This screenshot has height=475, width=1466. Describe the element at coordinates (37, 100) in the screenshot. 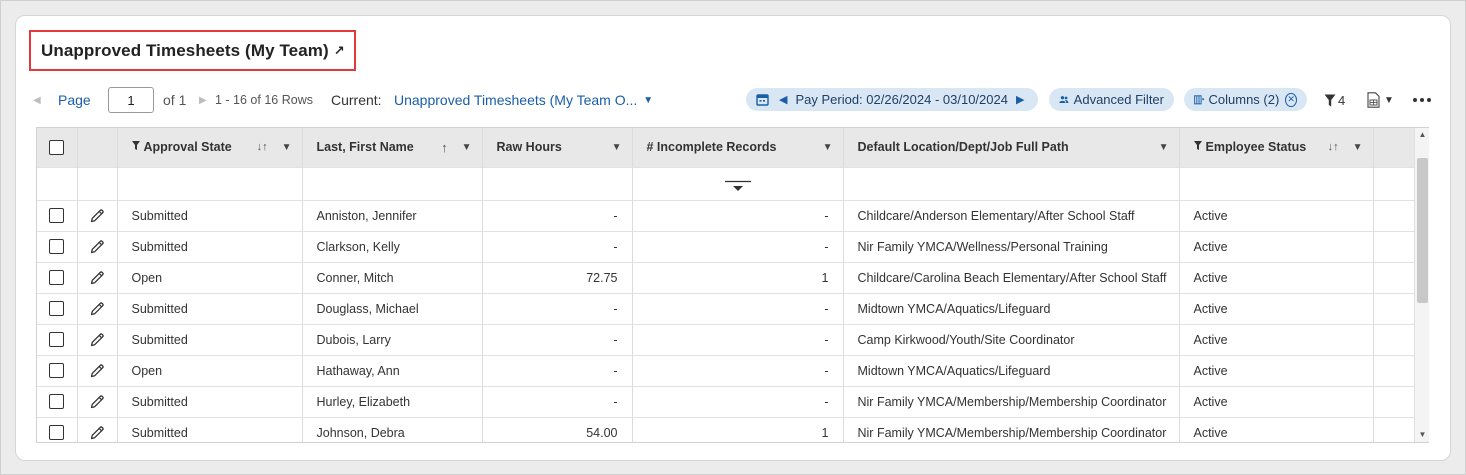

I see `prev-page-icon: ◀` at that location.